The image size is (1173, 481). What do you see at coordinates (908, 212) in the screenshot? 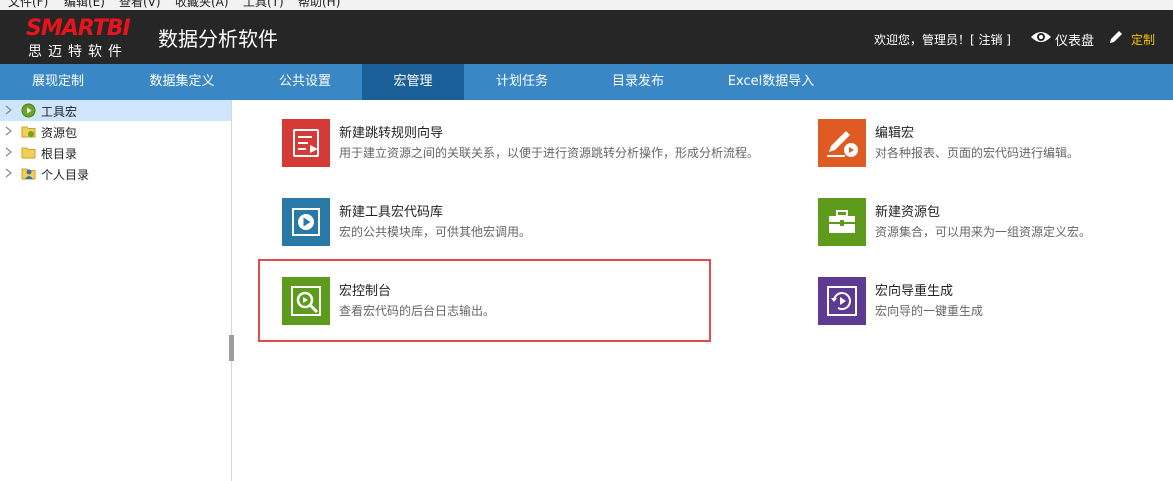
I see `card-title: 新建资源包` at bounding box center [908, 212].